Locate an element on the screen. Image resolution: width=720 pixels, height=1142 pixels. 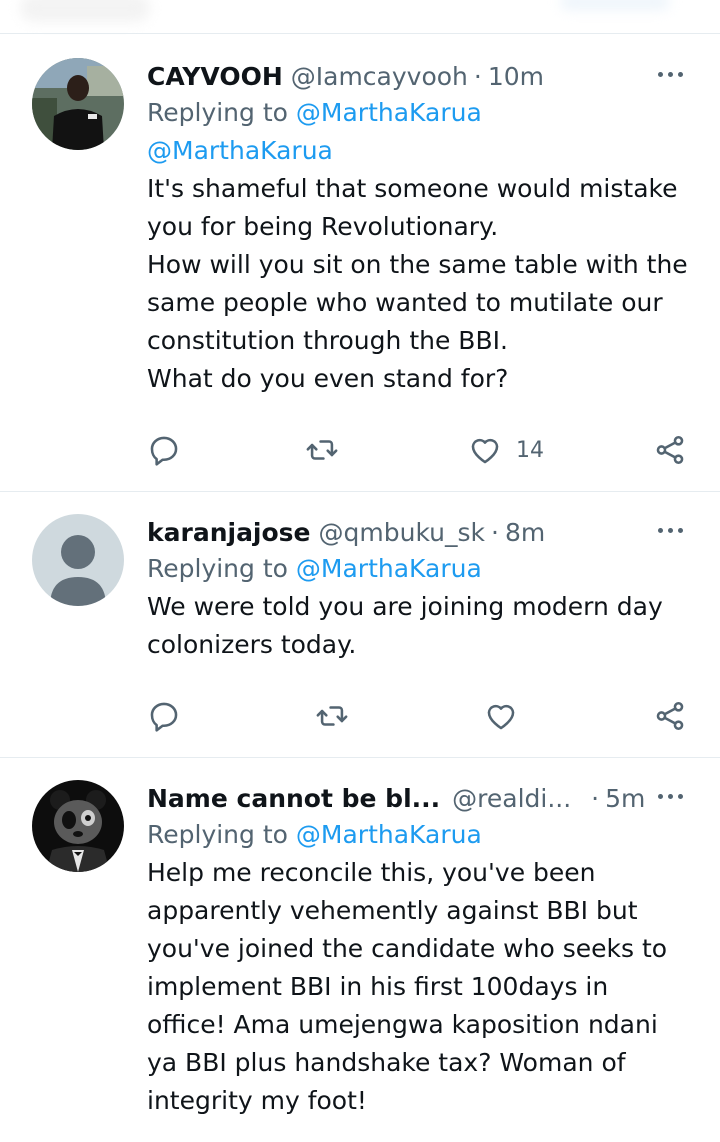
text-line: What do you even stand for? is located at coordinates (328, 378).